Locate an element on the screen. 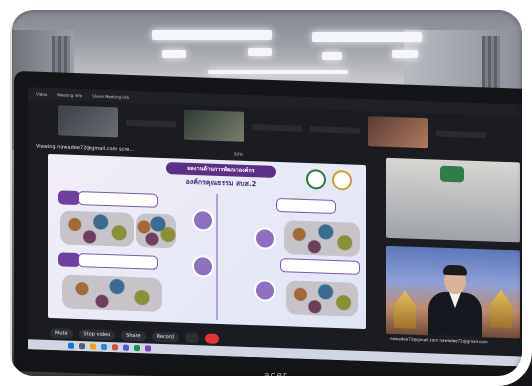 Image resolution: width=532 pixels, height=386 pixels. stop-video-button: Stop video is located at coordinates (97, 335).